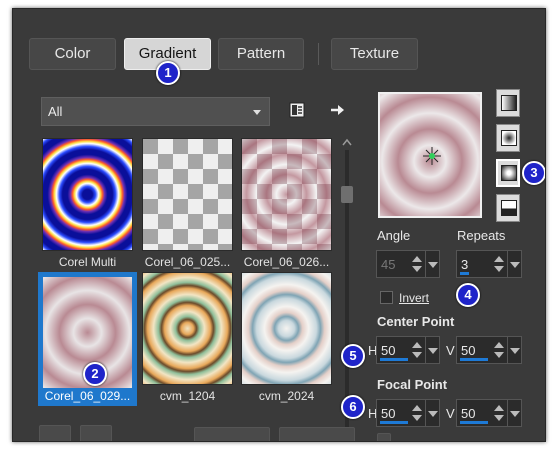  I want to click on center-point-marker-icon, so click(432, 156).